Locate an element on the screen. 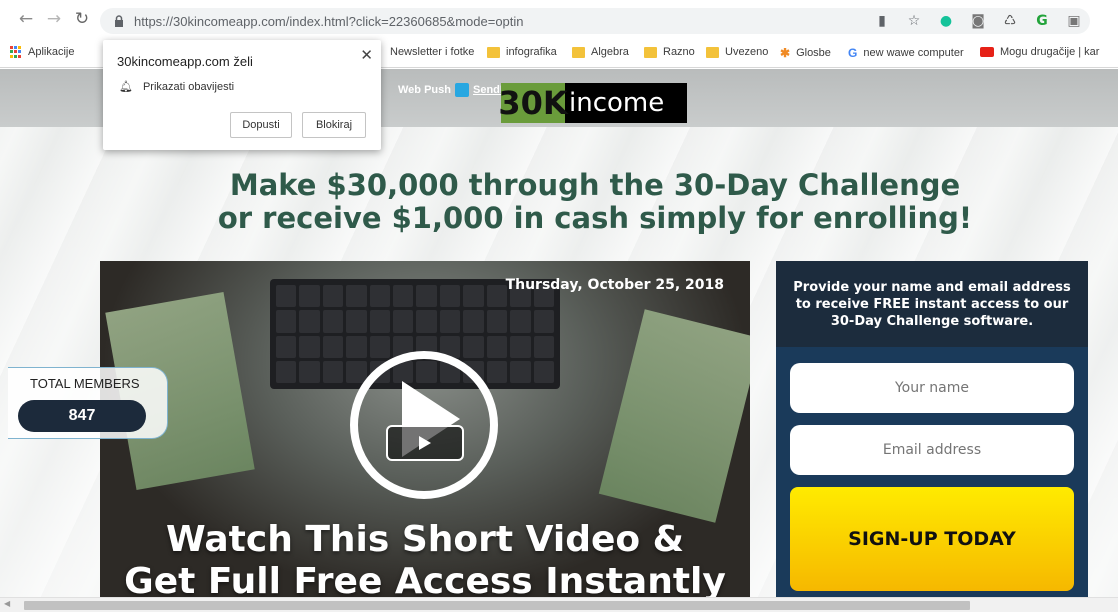  bookmark-label: Glosbe is located at coordinates (813, 53).